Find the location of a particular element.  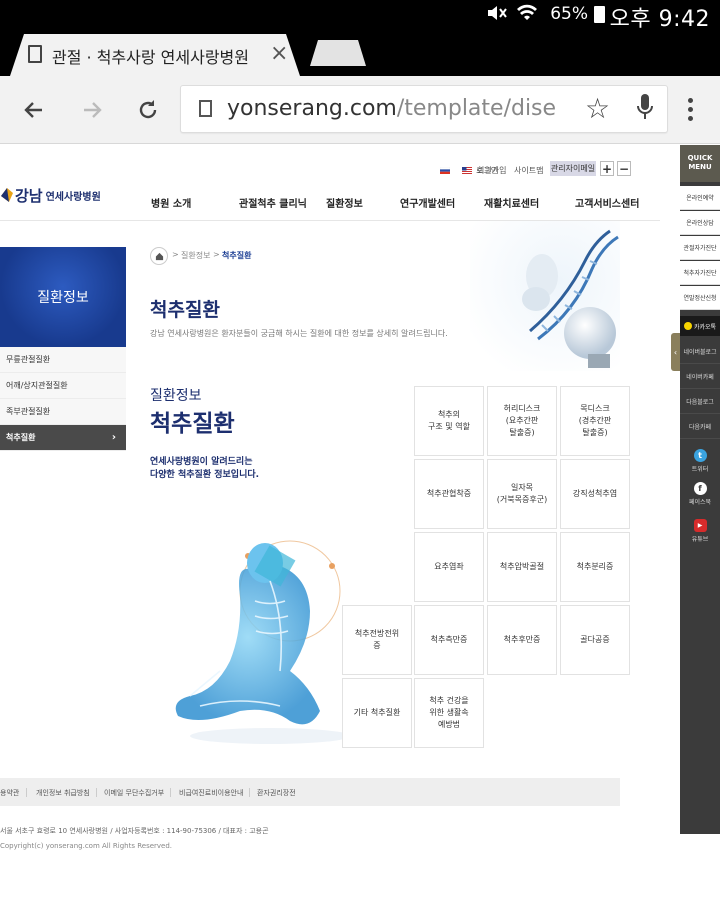

status-bar: 65% 오후 9:42 is located at coordinates (360, 16).